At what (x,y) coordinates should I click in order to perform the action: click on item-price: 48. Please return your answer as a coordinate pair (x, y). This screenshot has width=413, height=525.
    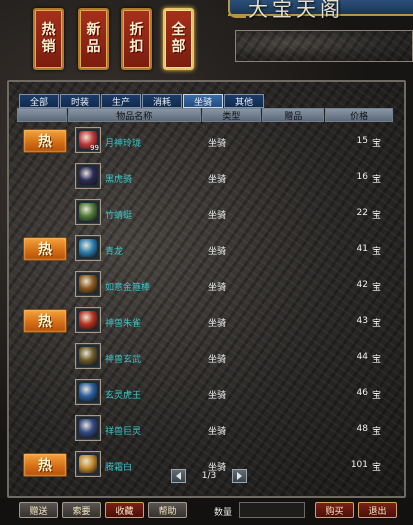
    Looking at the image, I should click on (362, 429).